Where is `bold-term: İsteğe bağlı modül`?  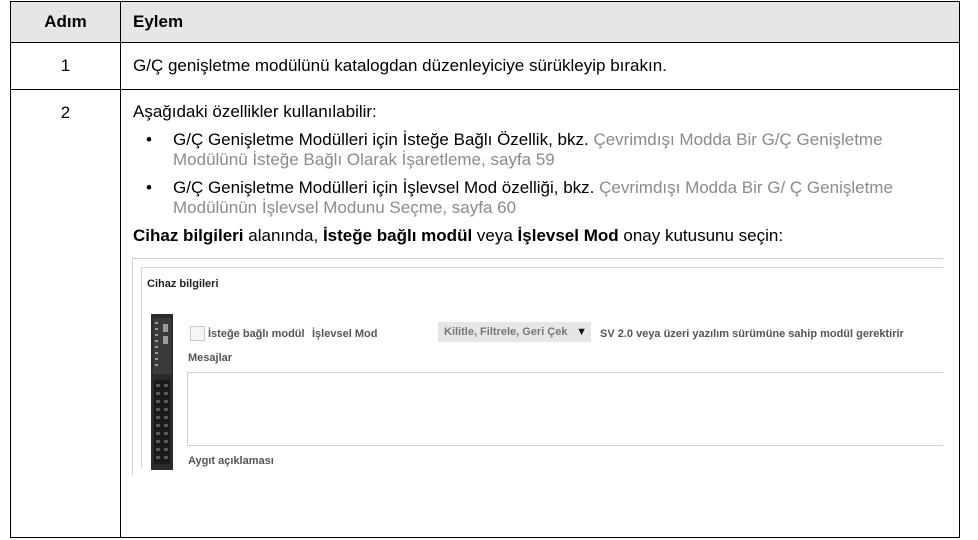 bold-term: İsteğe bağlı modül is located at coordinates (397, 235).